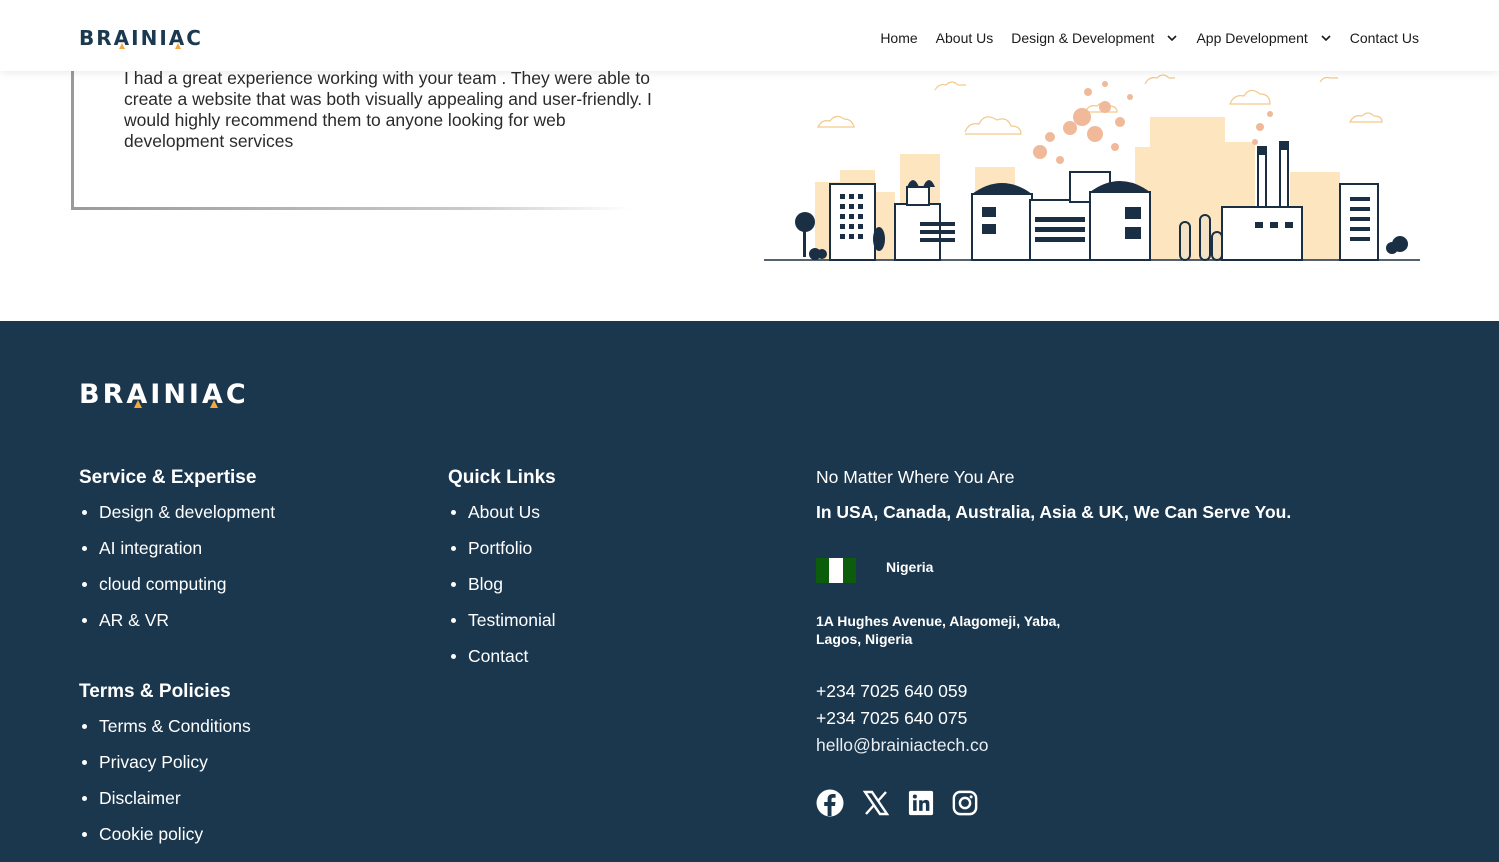 The image size is (1499, 862). What do you see at coordinates (891, 718) in the screenshot?
I see `phone-2: +234 7025 640 075` at bounding box center [891, 718].